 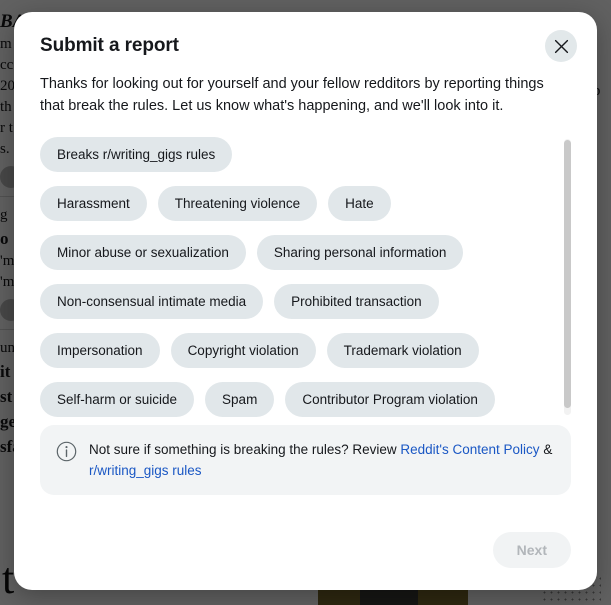 I want to click on scrollbar-track, so click(x=567, y=277).